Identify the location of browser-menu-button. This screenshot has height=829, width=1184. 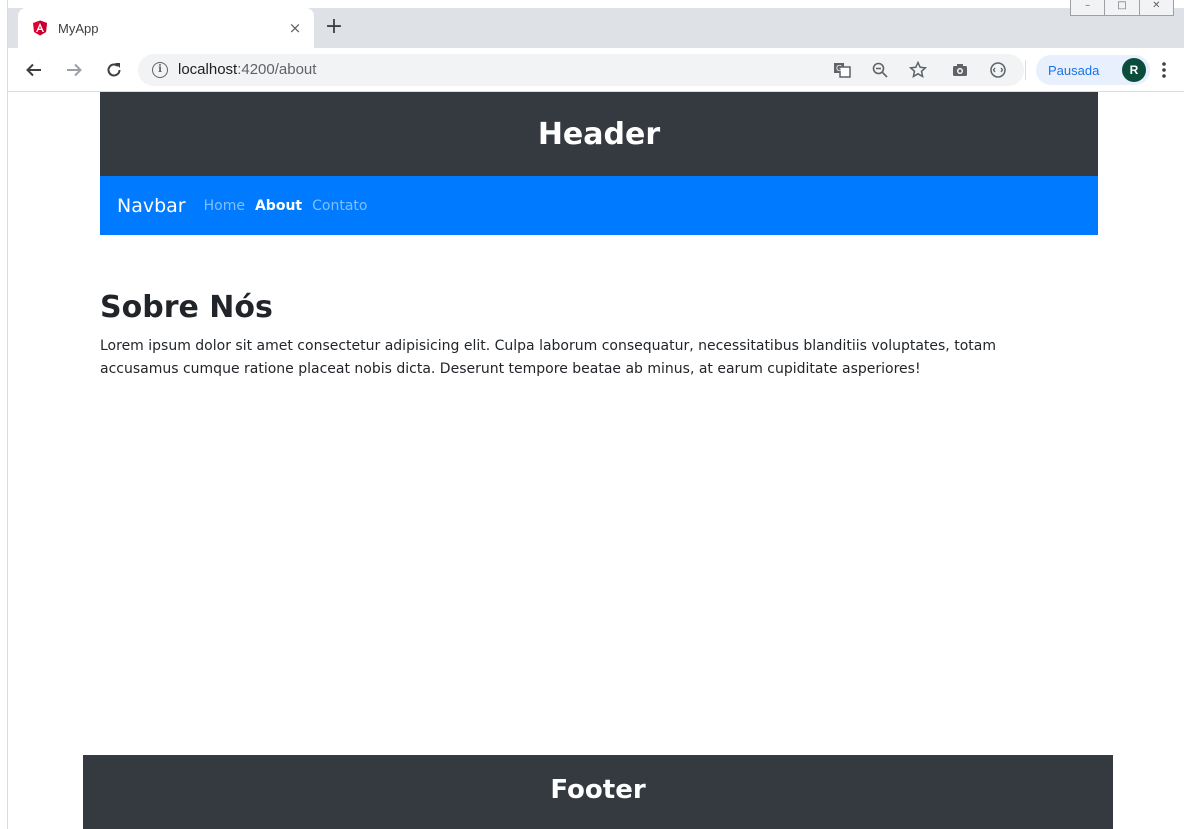
(1164, 70).